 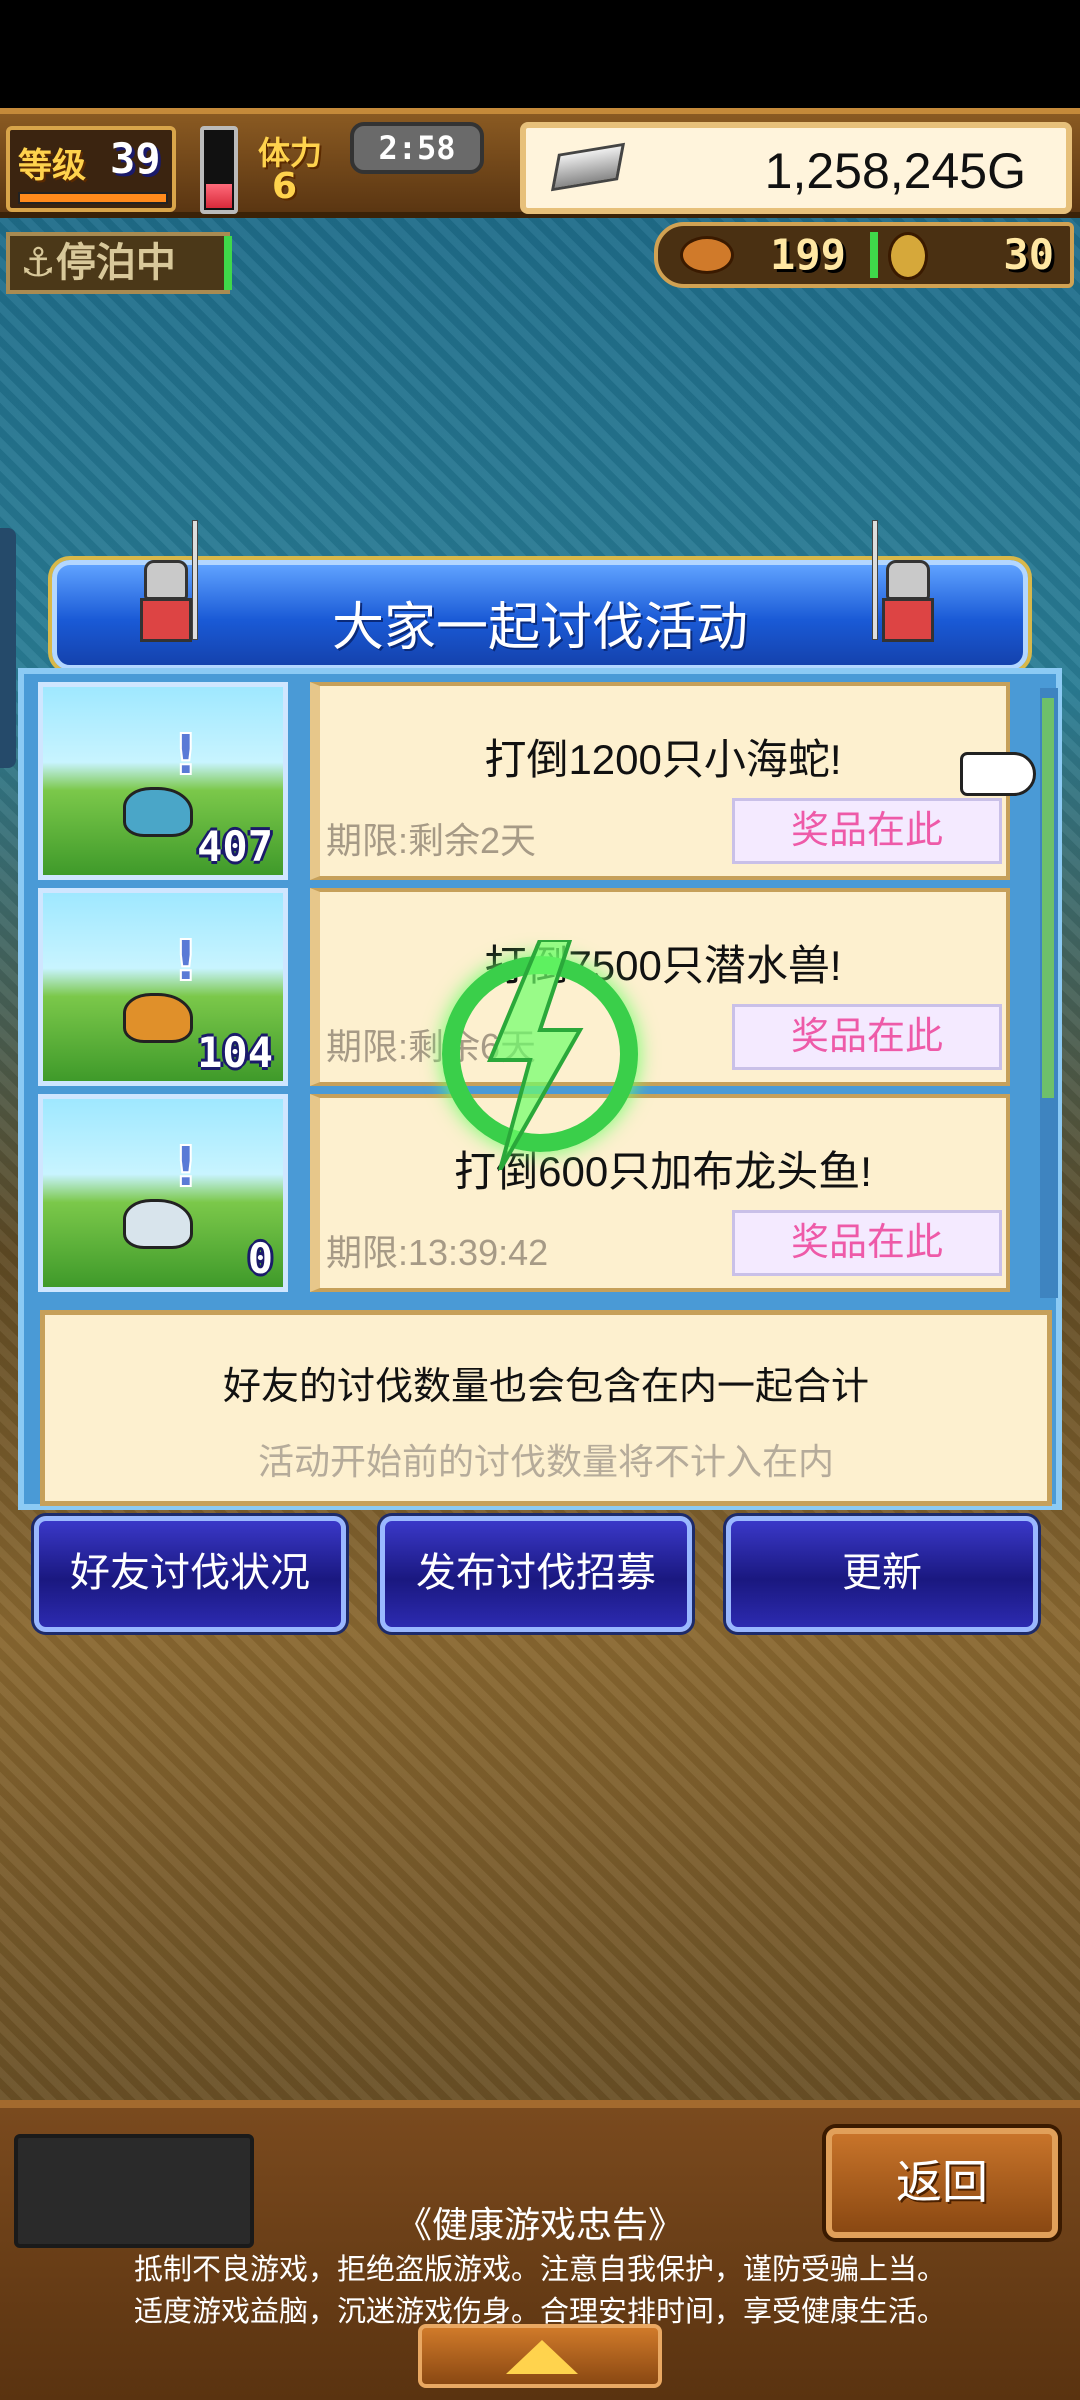 I want to click on quest-thumbnail: ! 0, so click(x=163, y=1193).